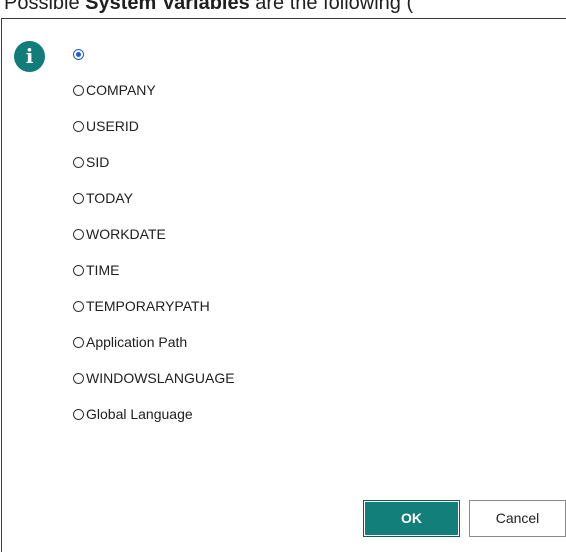 The width and height of the screenshot is (566, 552). I want to click on info-icon: i, so click(29, 56).